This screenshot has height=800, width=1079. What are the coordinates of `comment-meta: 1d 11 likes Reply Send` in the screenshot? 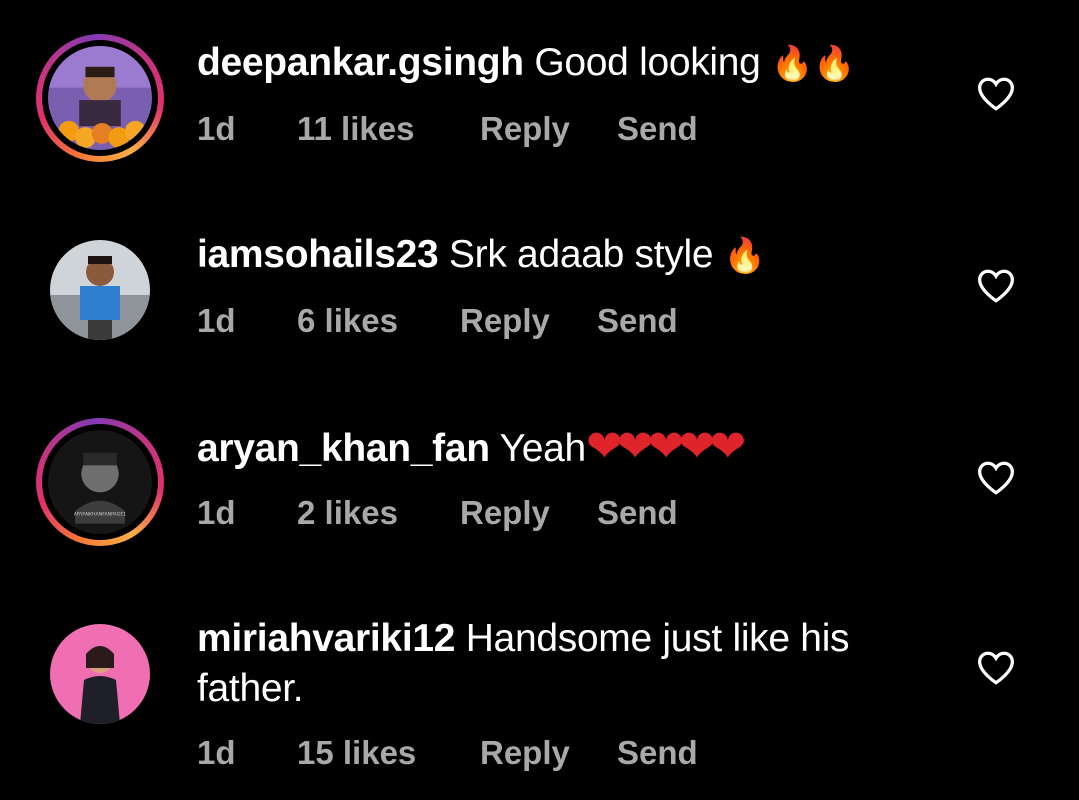 It's located at (447, 129).